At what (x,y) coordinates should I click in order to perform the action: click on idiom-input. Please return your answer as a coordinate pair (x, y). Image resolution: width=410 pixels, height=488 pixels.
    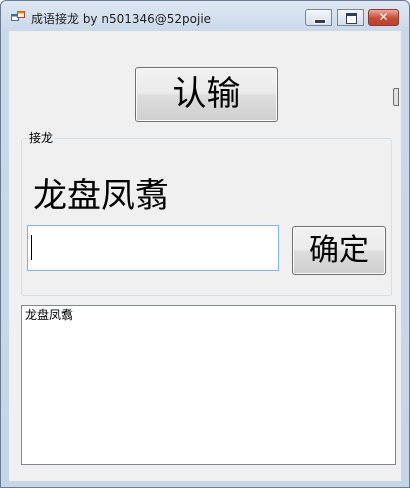
    Looking at the image, I should click on (153, 248).